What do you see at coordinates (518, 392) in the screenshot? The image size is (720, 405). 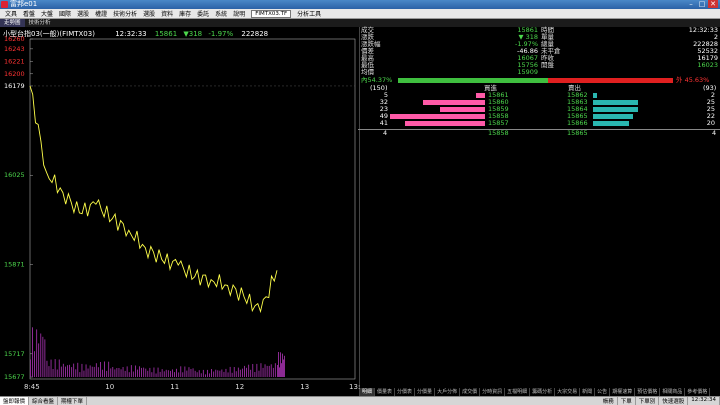 I see `subtab-item: 五檔明細` at bounding box center [518, 392].